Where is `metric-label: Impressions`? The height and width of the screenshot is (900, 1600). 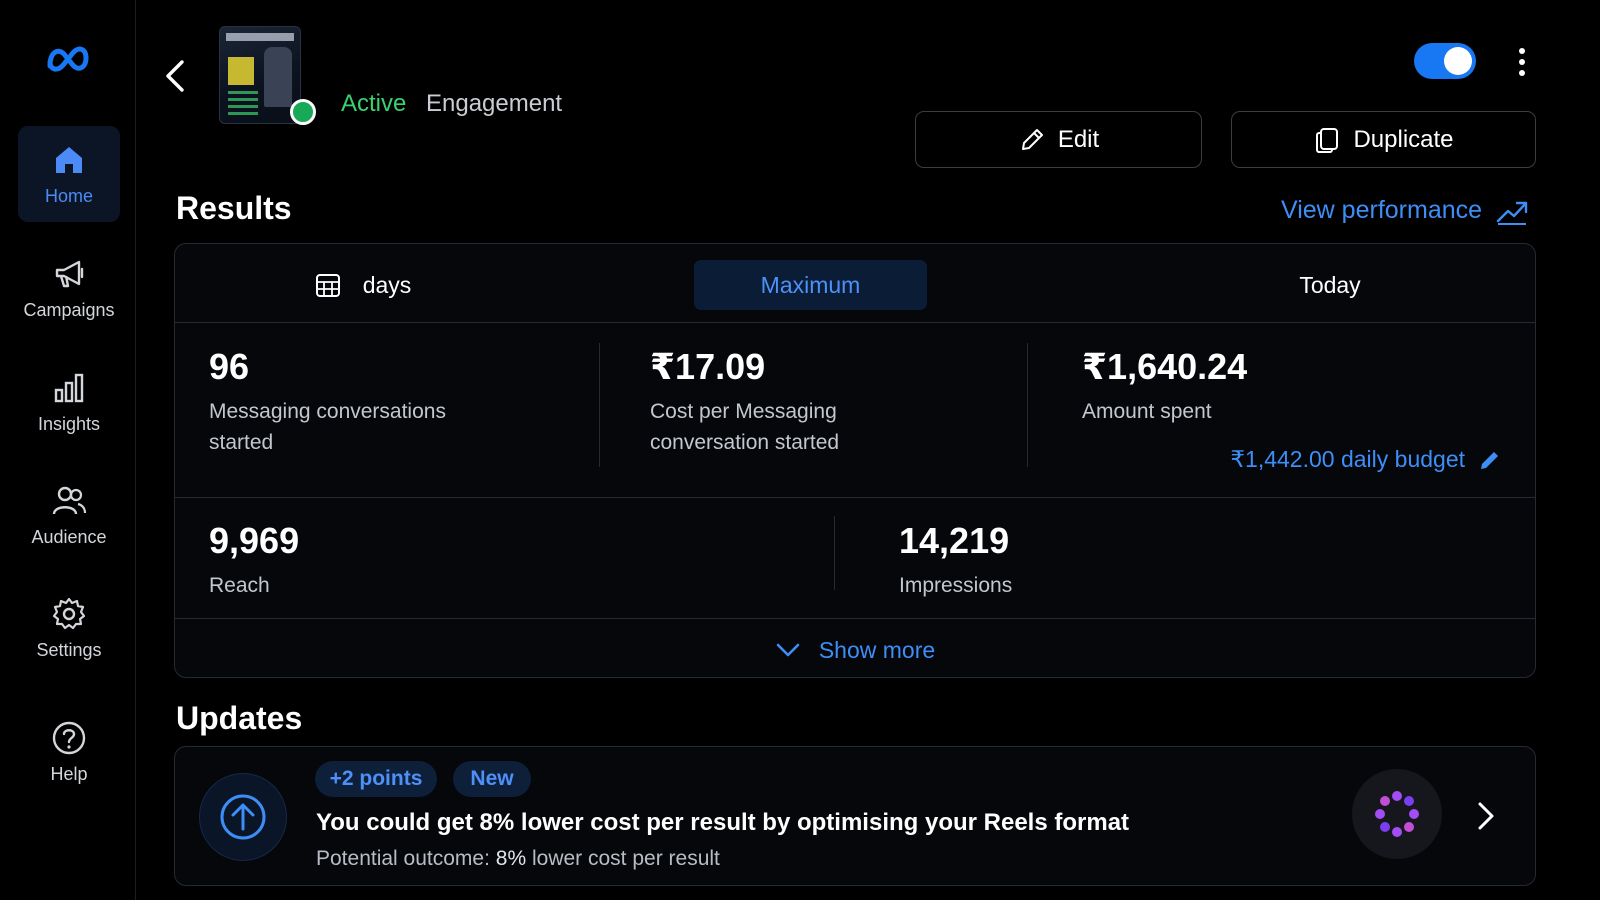
metric-label: Impressions is located at coordinates (956, 585).